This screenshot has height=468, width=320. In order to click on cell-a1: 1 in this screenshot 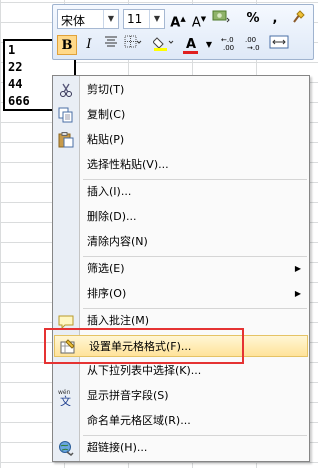, I will do `click(11, 50)`.